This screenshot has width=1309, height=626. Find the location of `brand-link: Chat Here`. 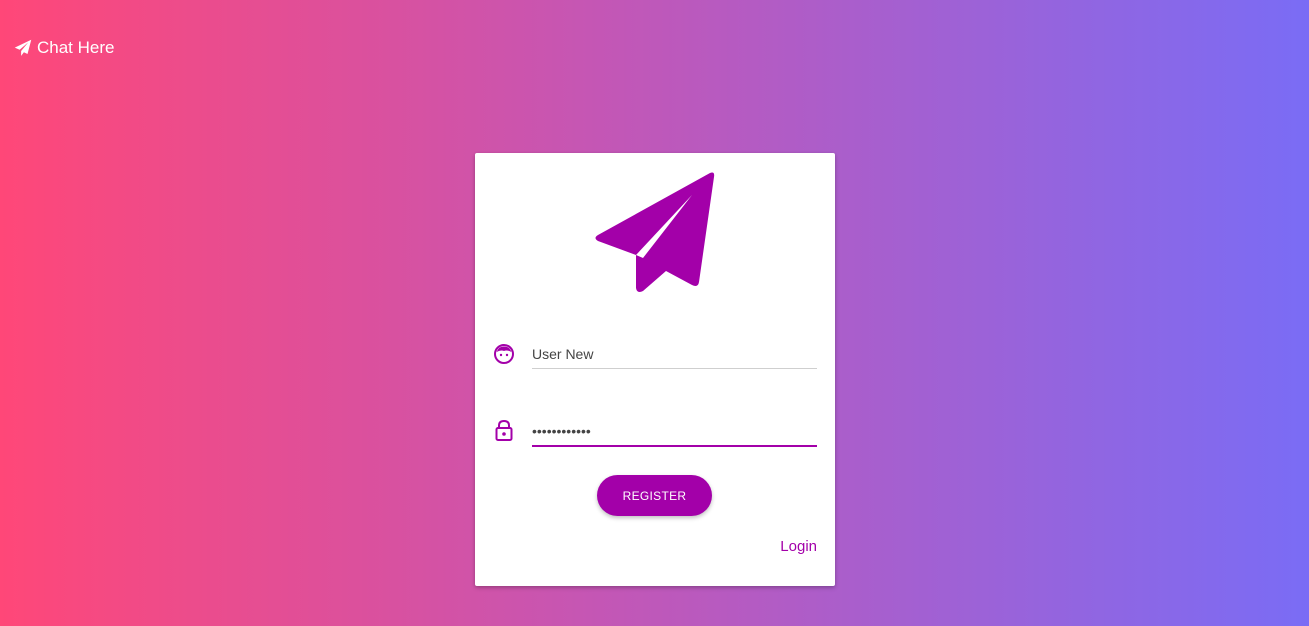

brand-link: Chat Here is located at coordinates (64, 48).